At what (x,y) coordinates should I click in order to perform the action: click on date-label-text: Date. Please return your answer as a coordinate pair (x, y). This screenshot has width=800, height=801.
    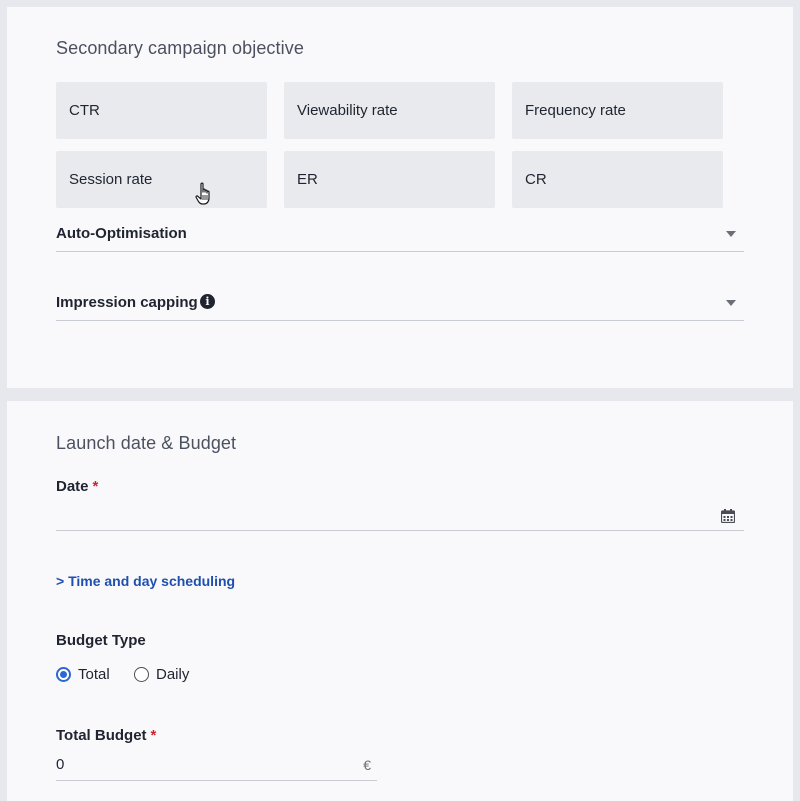
    Looking at the image, I should click on (72, 486).